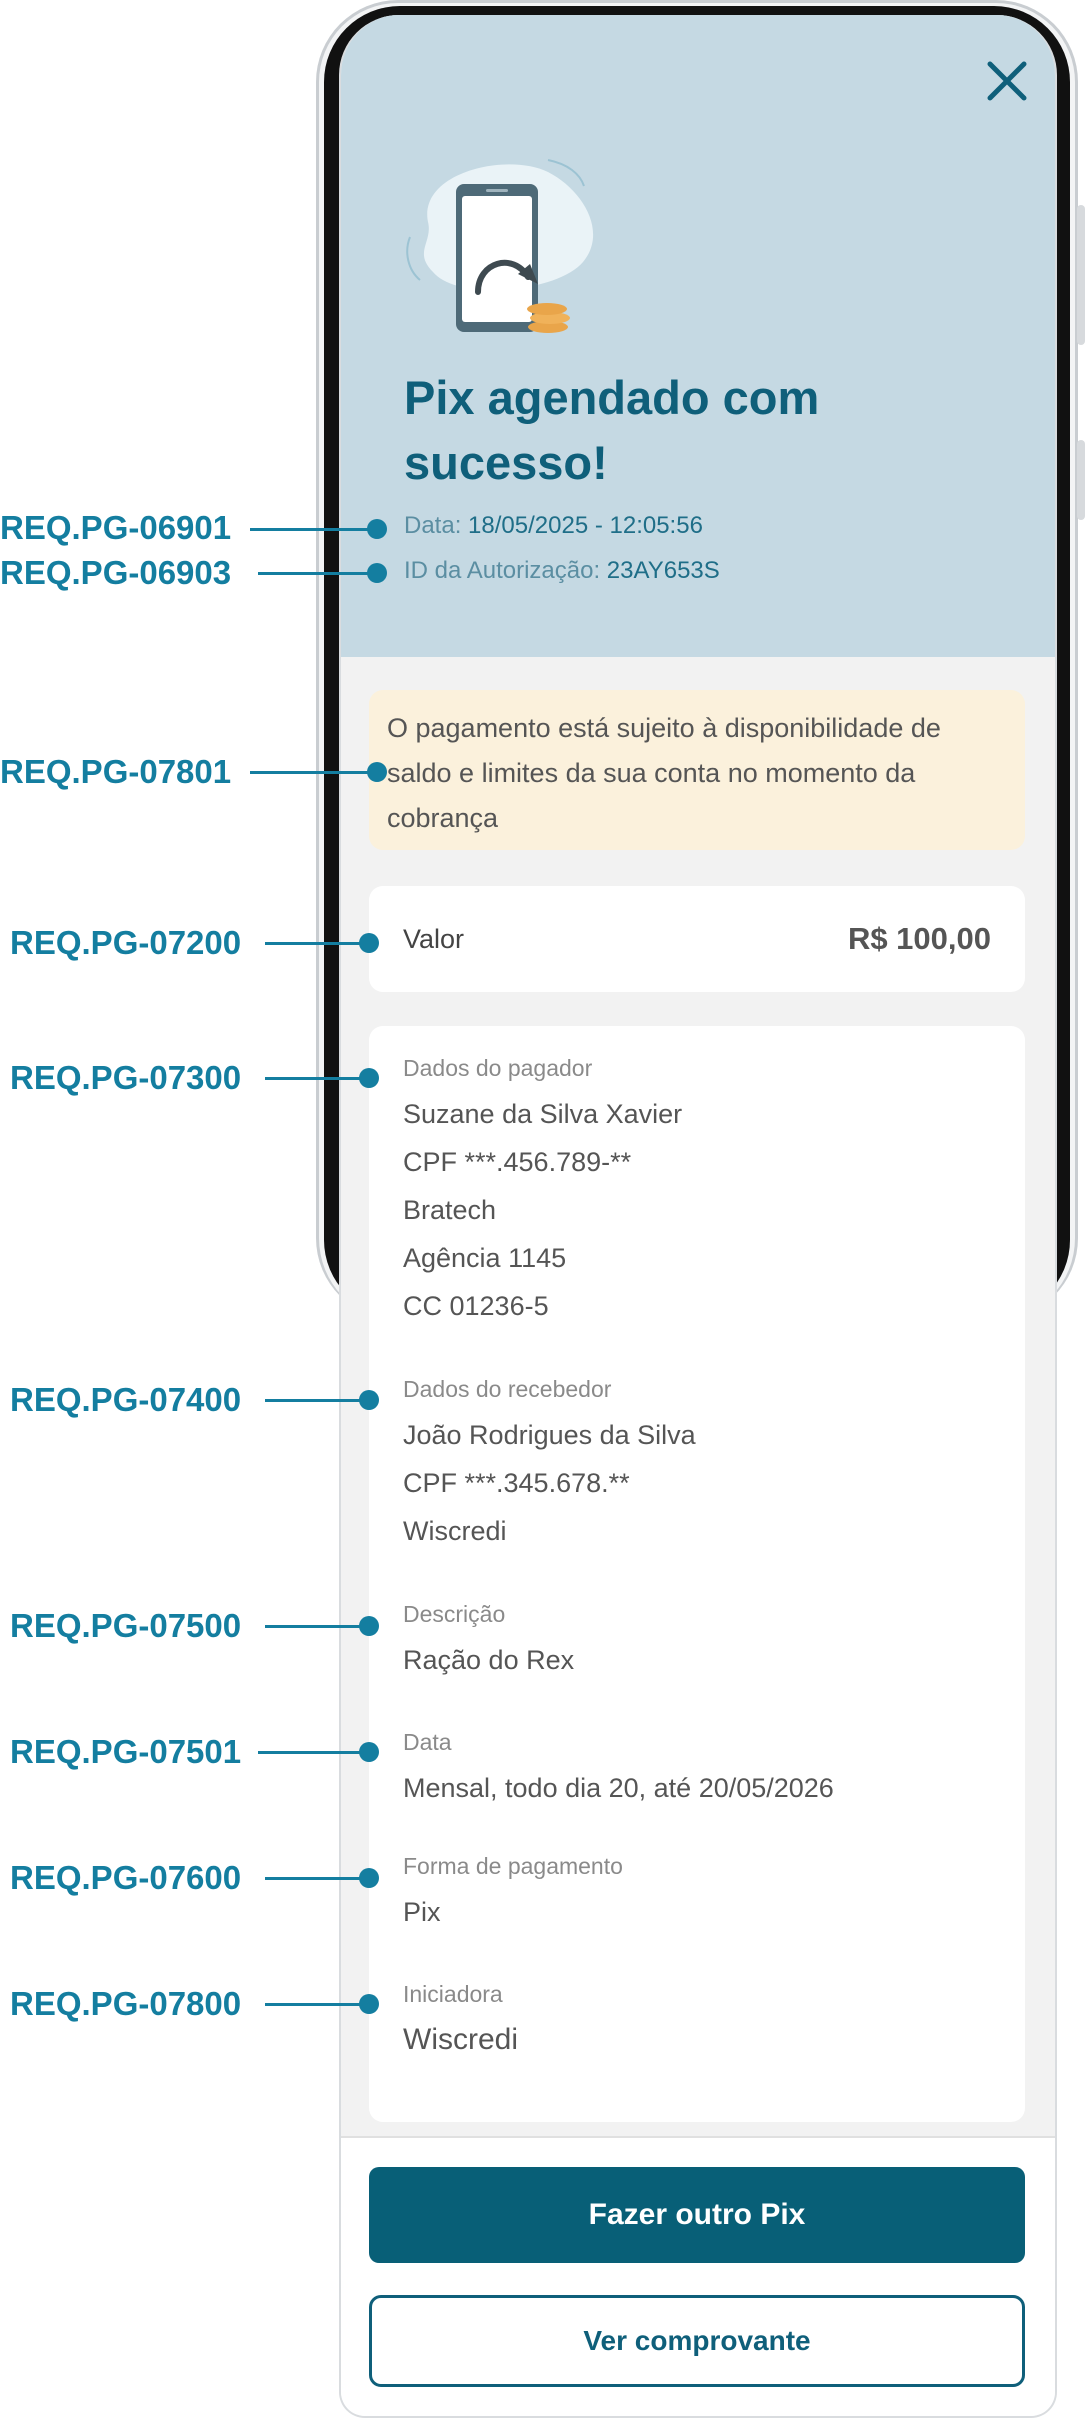 Image resolution: width=1086 pixels, height=2420 pixels. What do you see at coordinates (498, 1068) in the screenshot?
I see `payer-title: Dados do pagador` at bounding box center [498, 1068].